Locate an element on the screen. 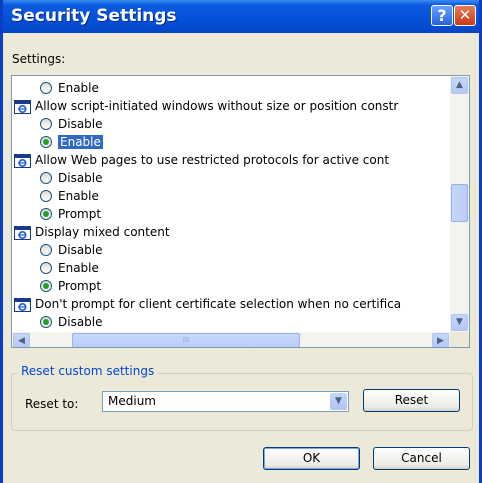 The height and width of the screenshot is (483, 482). help-button: ? is located at coordinates (442, 15).